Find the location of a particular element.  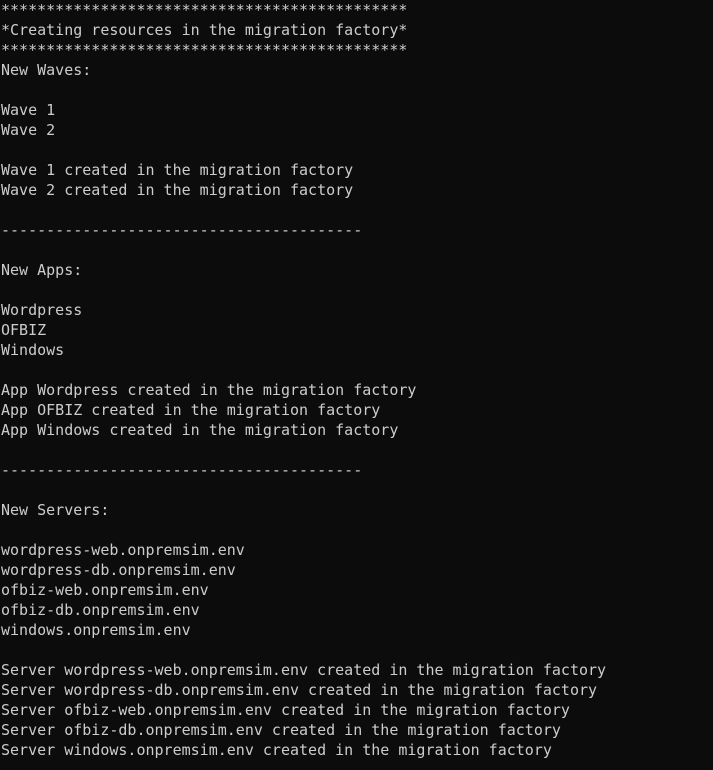

terminal-line: ofbiz-db.onpremsim.env is located at coordinates (100, 610).